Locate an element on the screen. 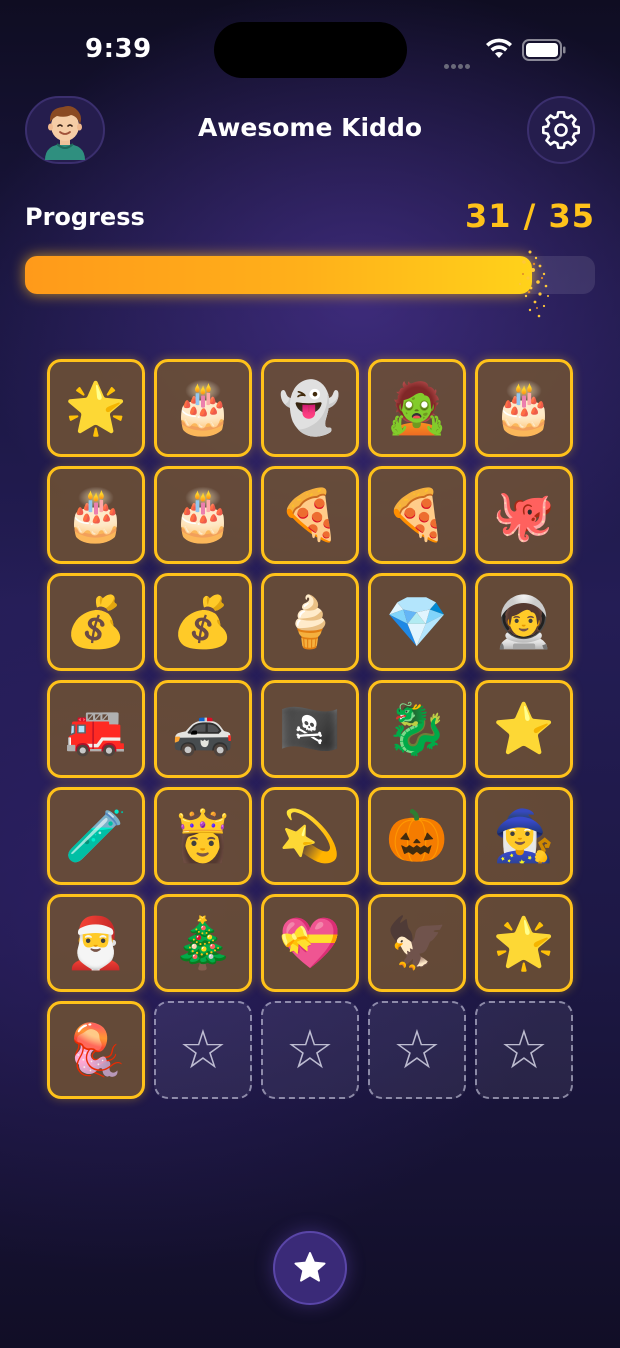 Image resolution: width=620 pixels, height=1348 pixels. sticker-slot: 🎃 is located at coordinates (417, 836).